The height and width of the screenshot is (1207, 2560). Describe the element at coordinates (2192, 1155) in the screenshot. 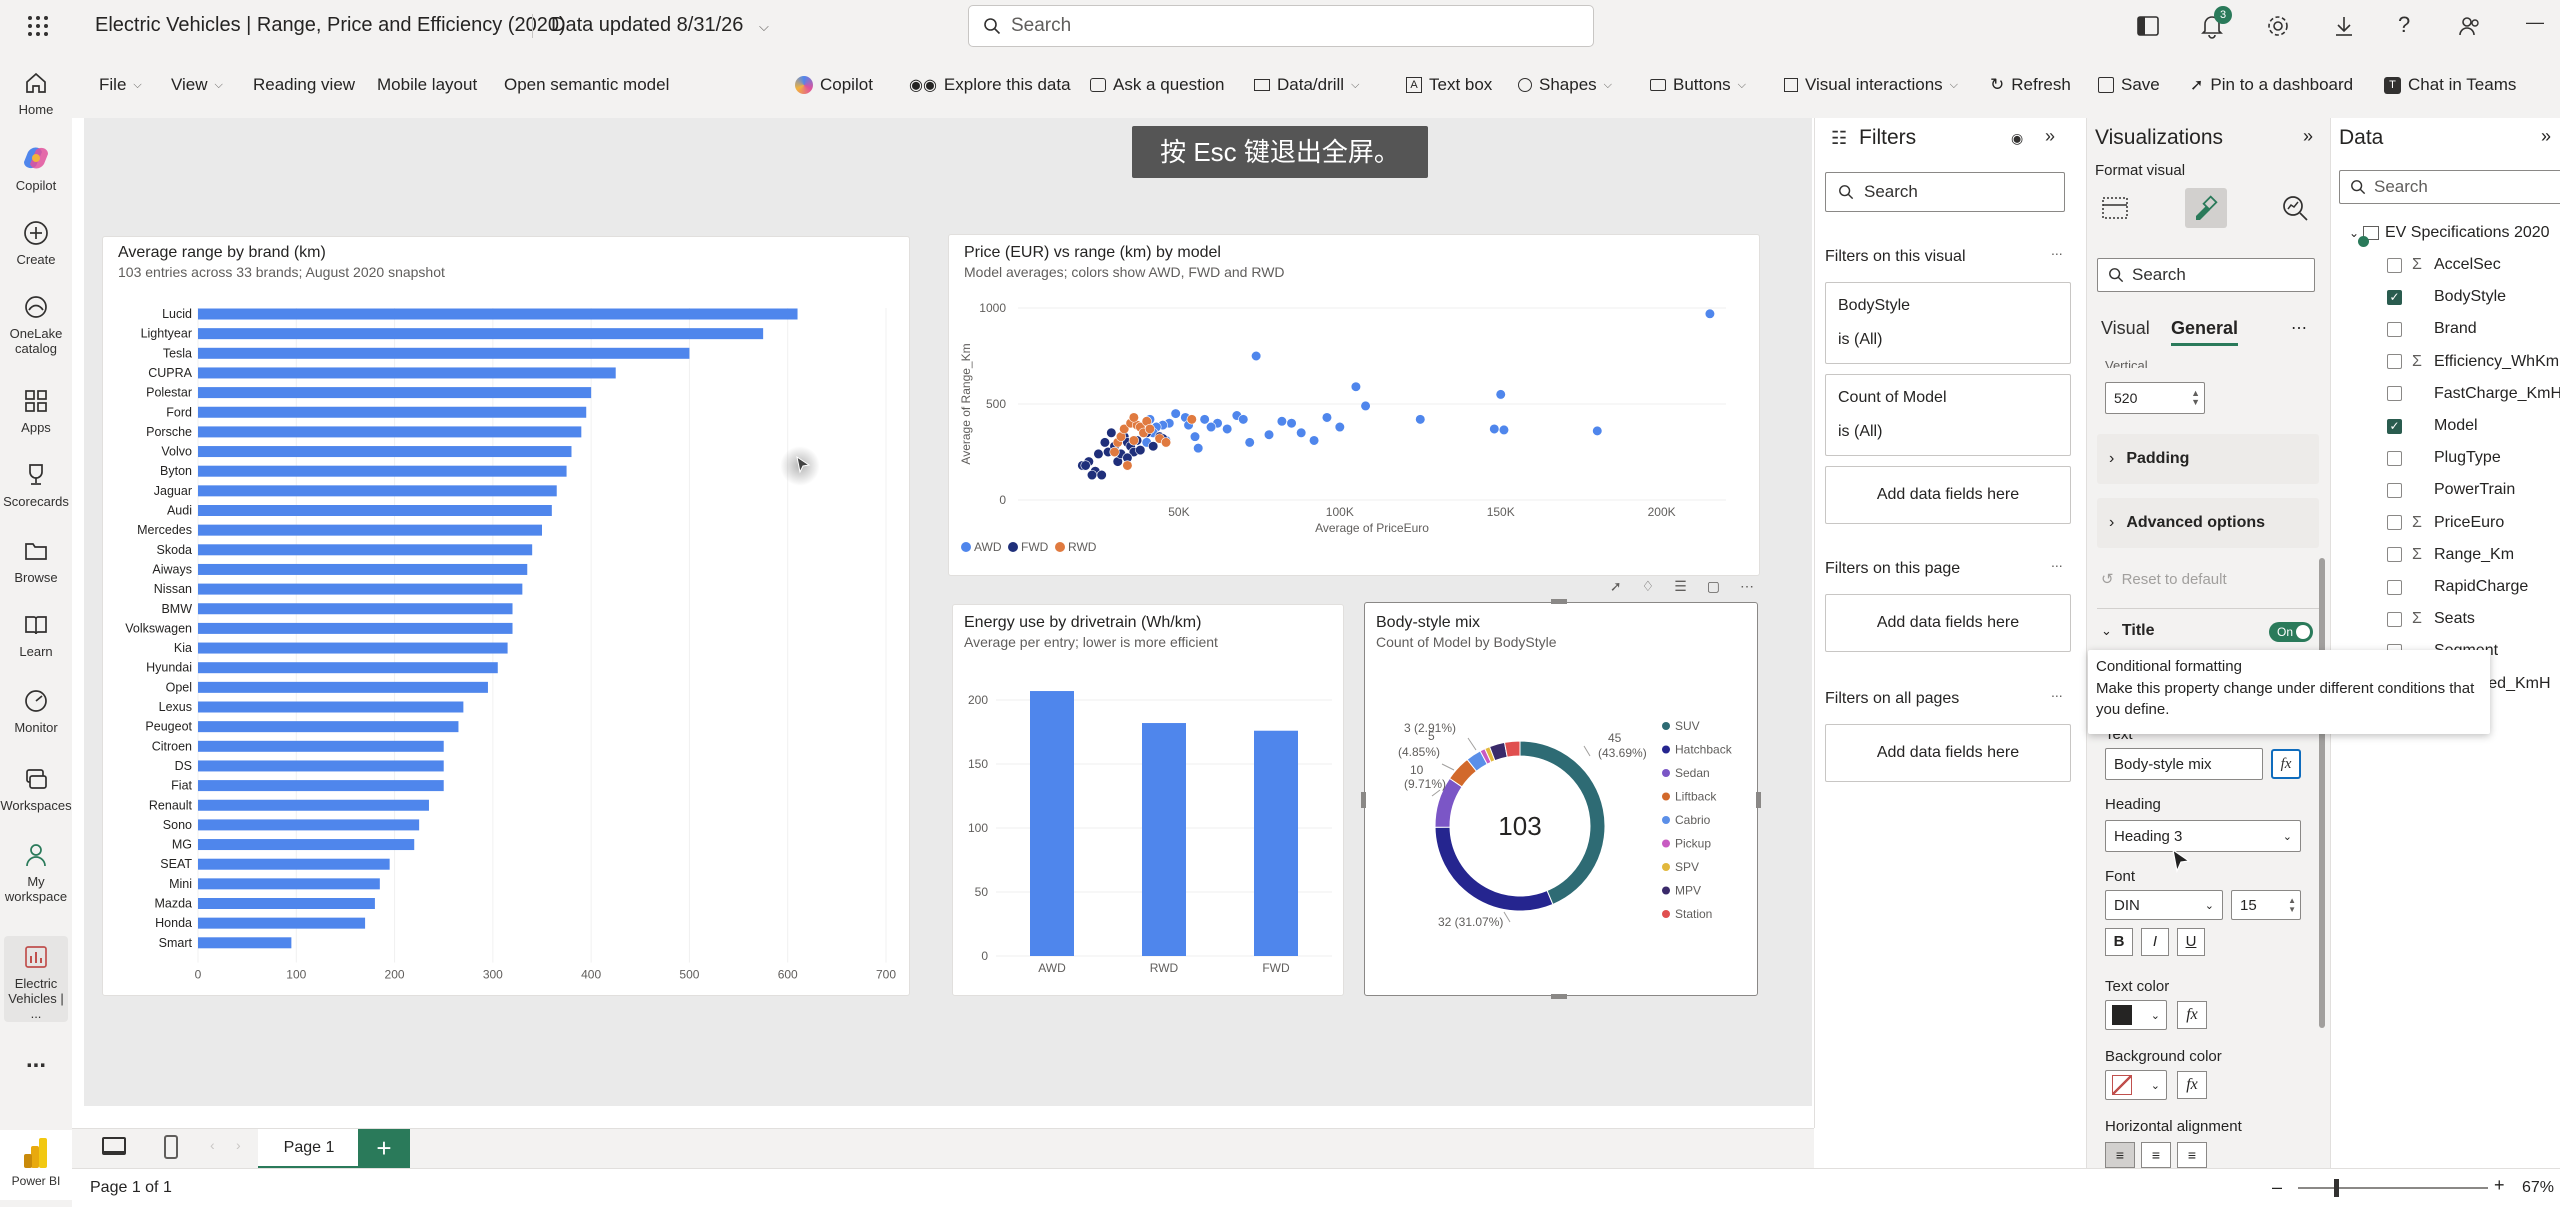

I see `align-right-button: ≡` at that location.